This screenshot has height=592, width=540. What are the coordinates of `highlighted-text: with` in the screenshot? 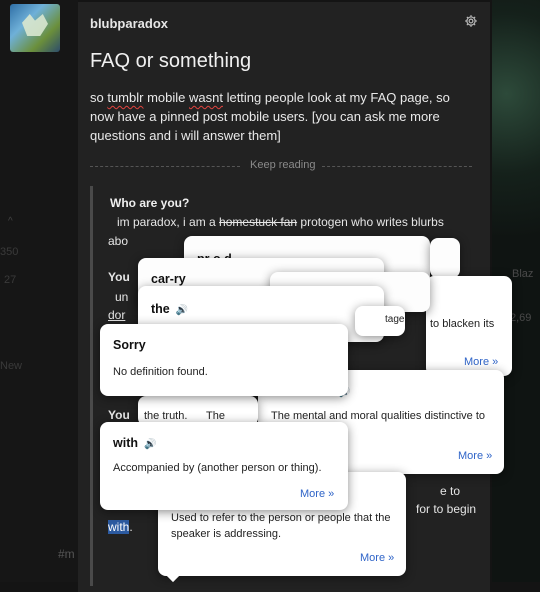 It's located at (119, 527).